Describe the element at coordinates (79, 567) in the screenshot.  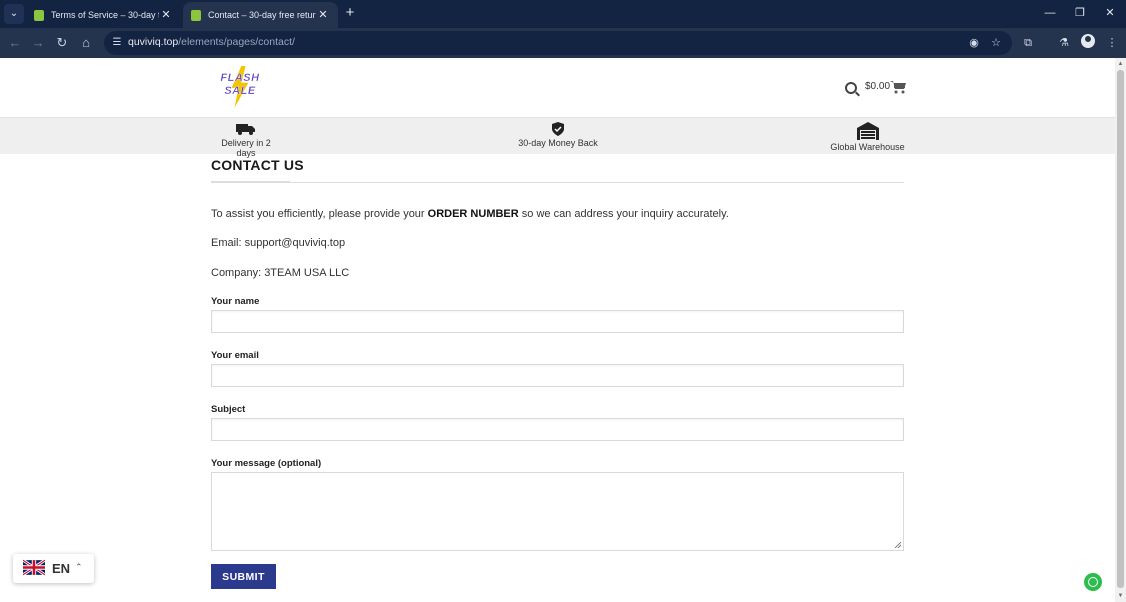
I see `chevron-up-icon: ⌃` at that location.